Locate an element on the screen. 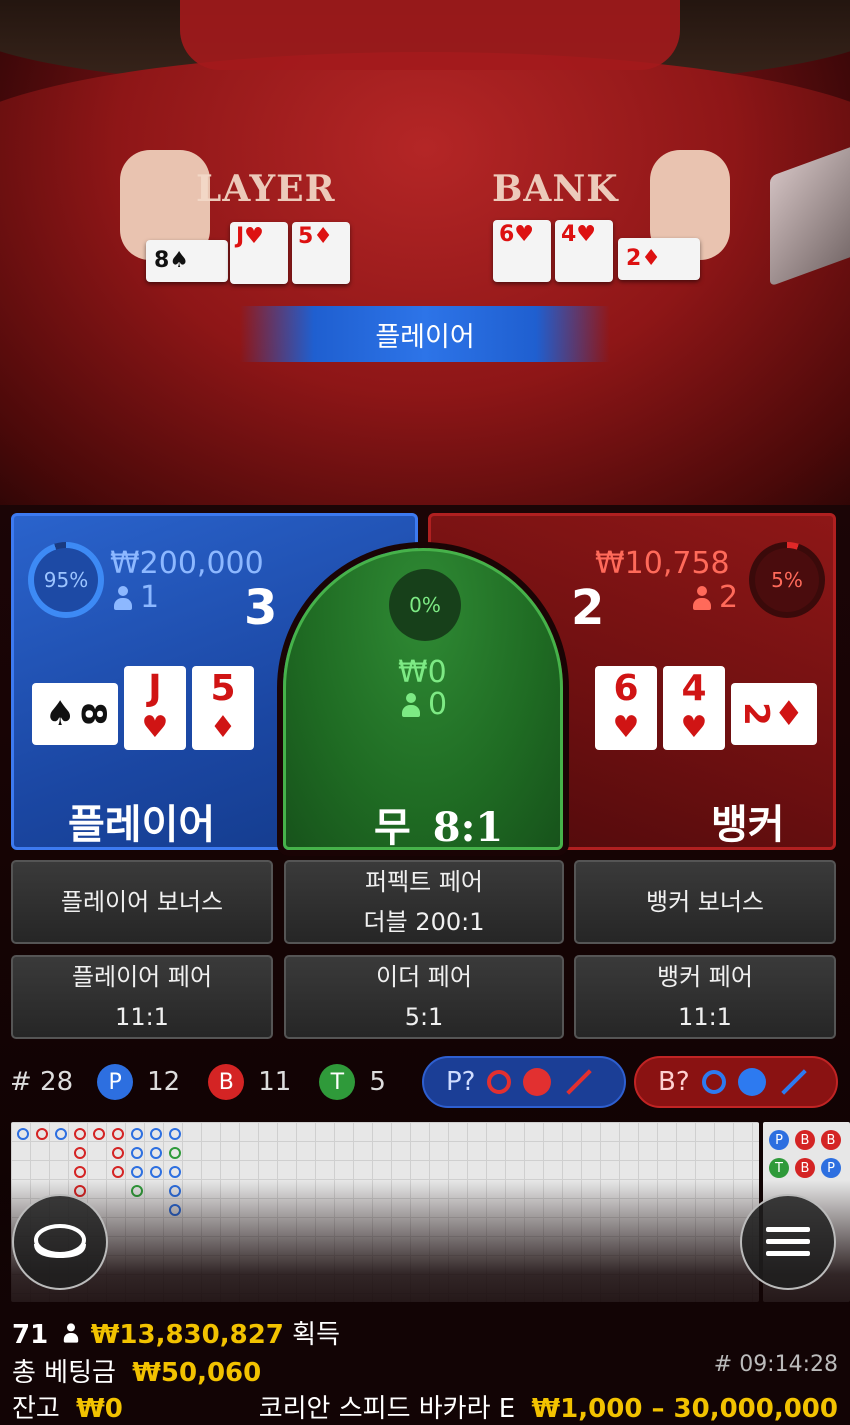 The width and height of the screenshot is (850, 1425). player-pair-button: 플레이어 페어 11:1 is located at coordinates (142, 997).